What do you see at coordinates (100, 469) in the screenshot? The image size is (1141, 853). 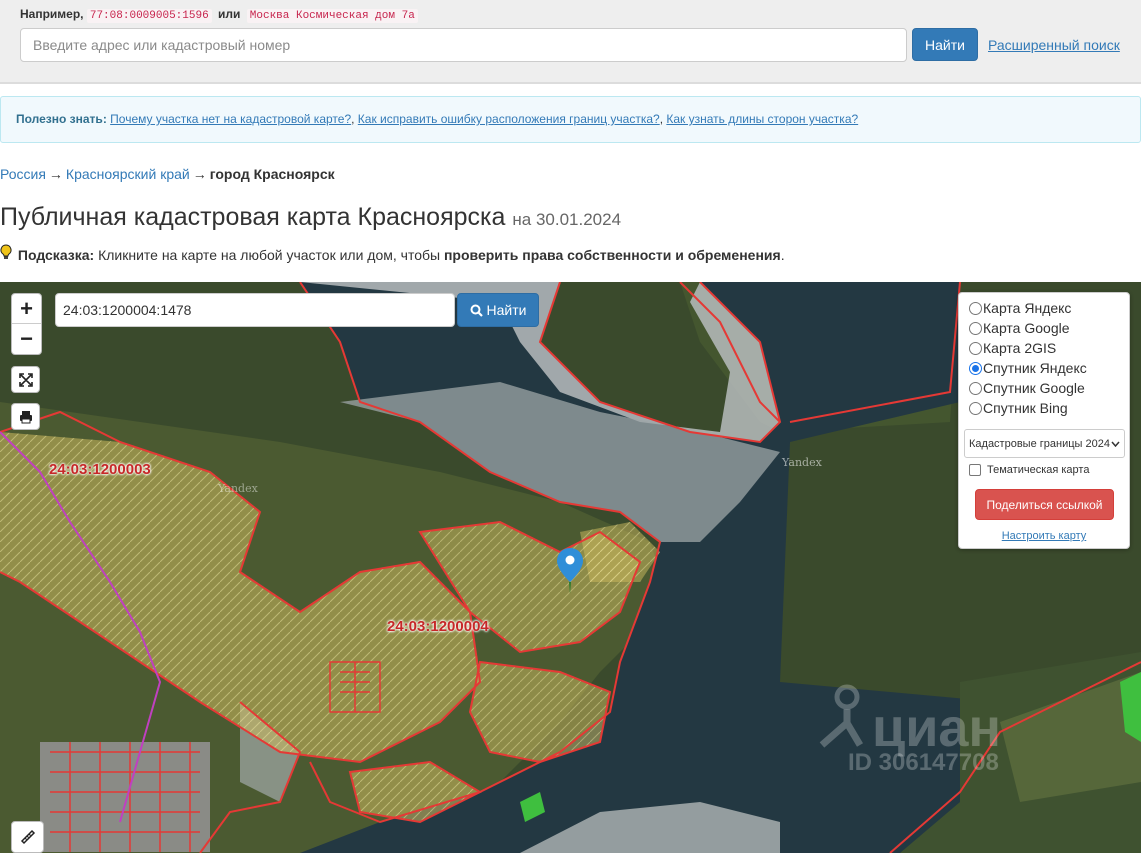 I see `parcel-label-1200003: 24:03:1200003` at bounding box center [100, 469].